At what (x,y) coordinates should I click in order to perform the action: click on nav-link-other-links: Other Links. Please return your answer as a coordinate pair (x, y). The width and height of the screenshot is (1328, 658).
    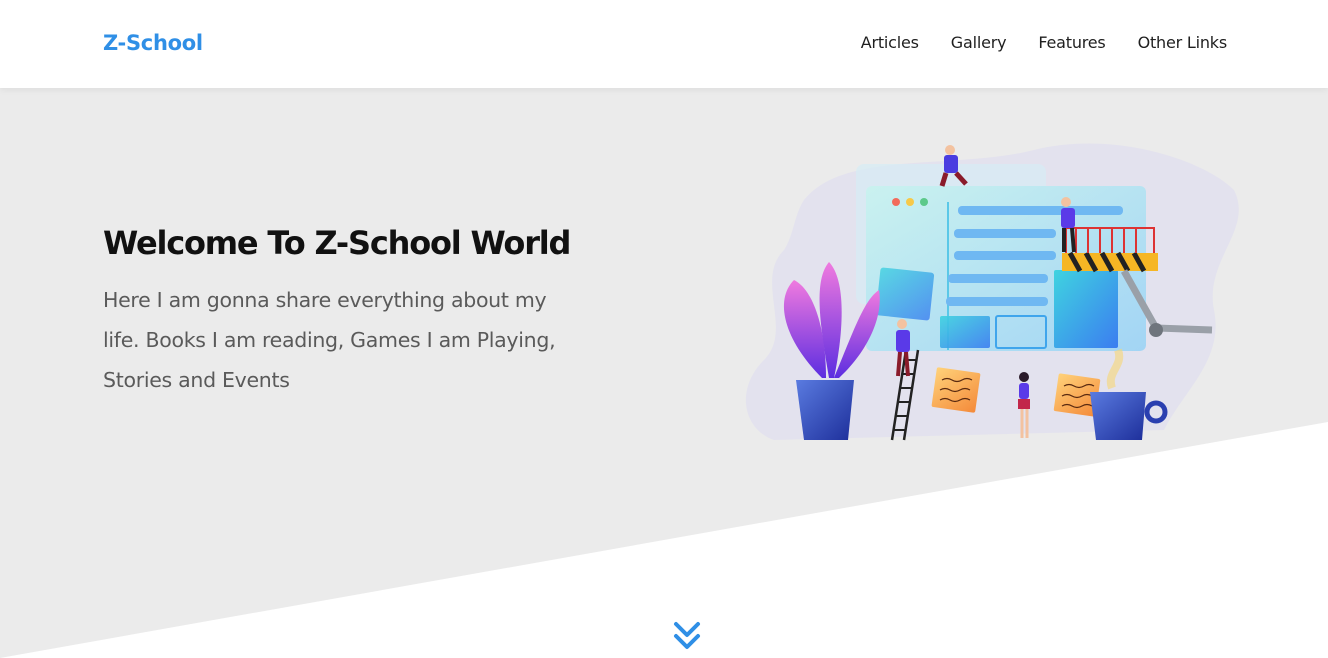
    Looking at the image, I should click on (1183, 42).